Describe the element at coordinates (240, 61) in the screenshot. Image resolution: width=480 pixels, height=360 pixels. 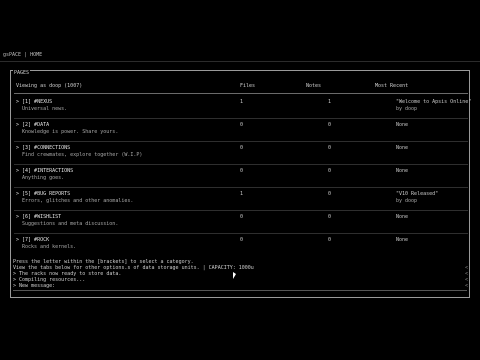
I see `top-divider` at that location.